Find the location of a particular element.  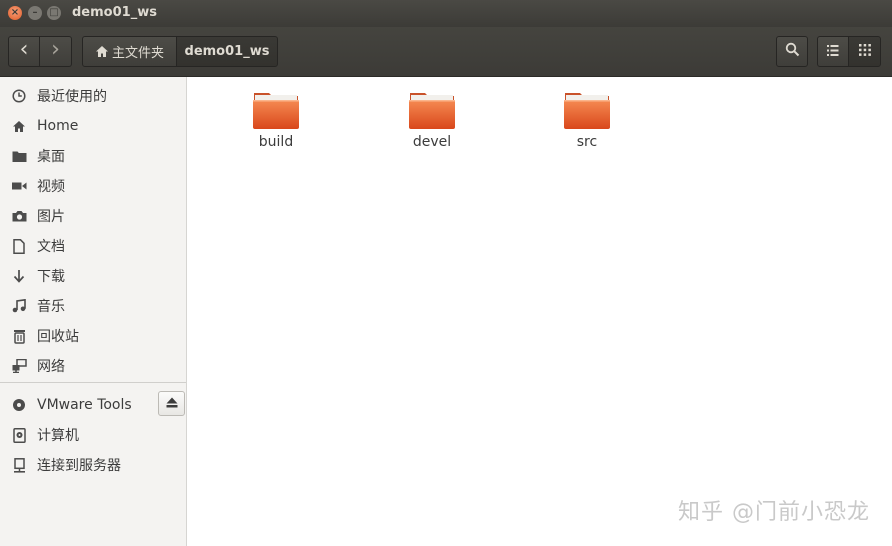

breadcrumb-current: demo01_ws is located at coordinates (227, 51).